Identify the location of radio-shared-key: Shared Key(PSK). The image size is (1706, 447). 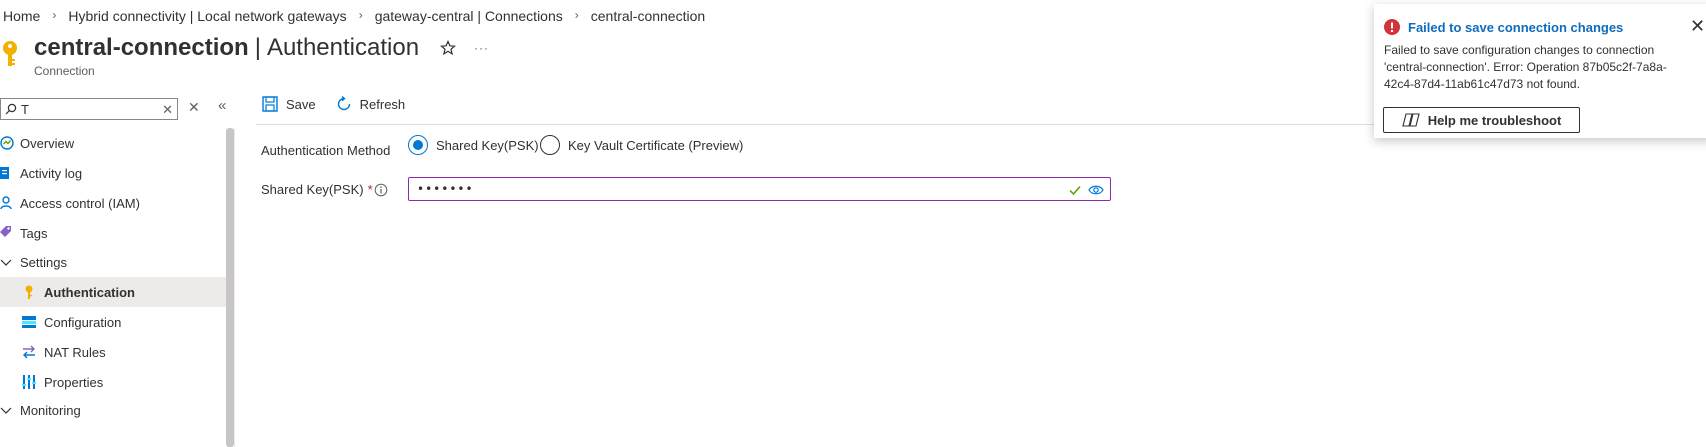
(473, 145).